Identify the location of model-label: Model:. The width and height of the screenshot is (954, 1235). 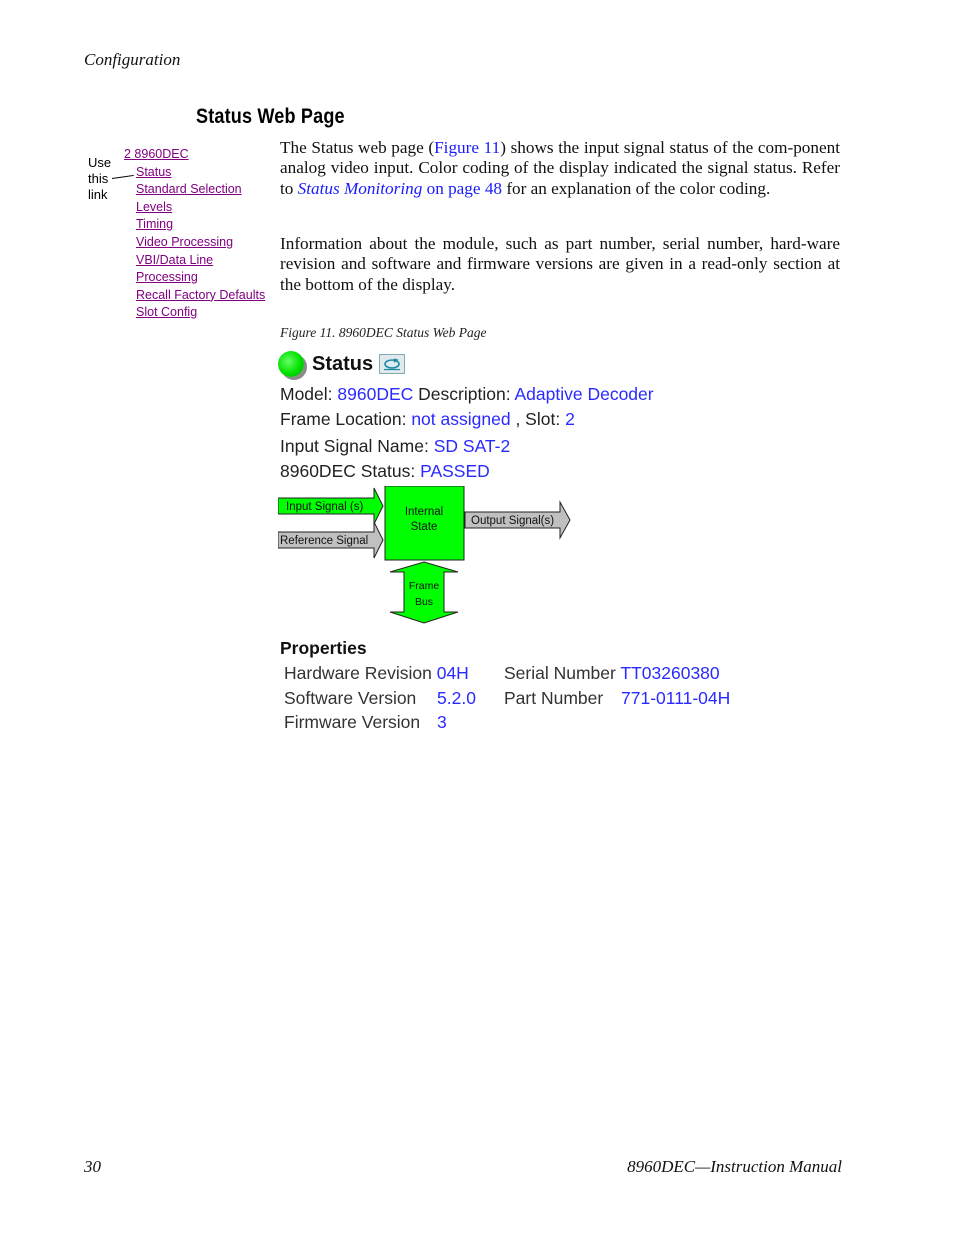
(306, 394).